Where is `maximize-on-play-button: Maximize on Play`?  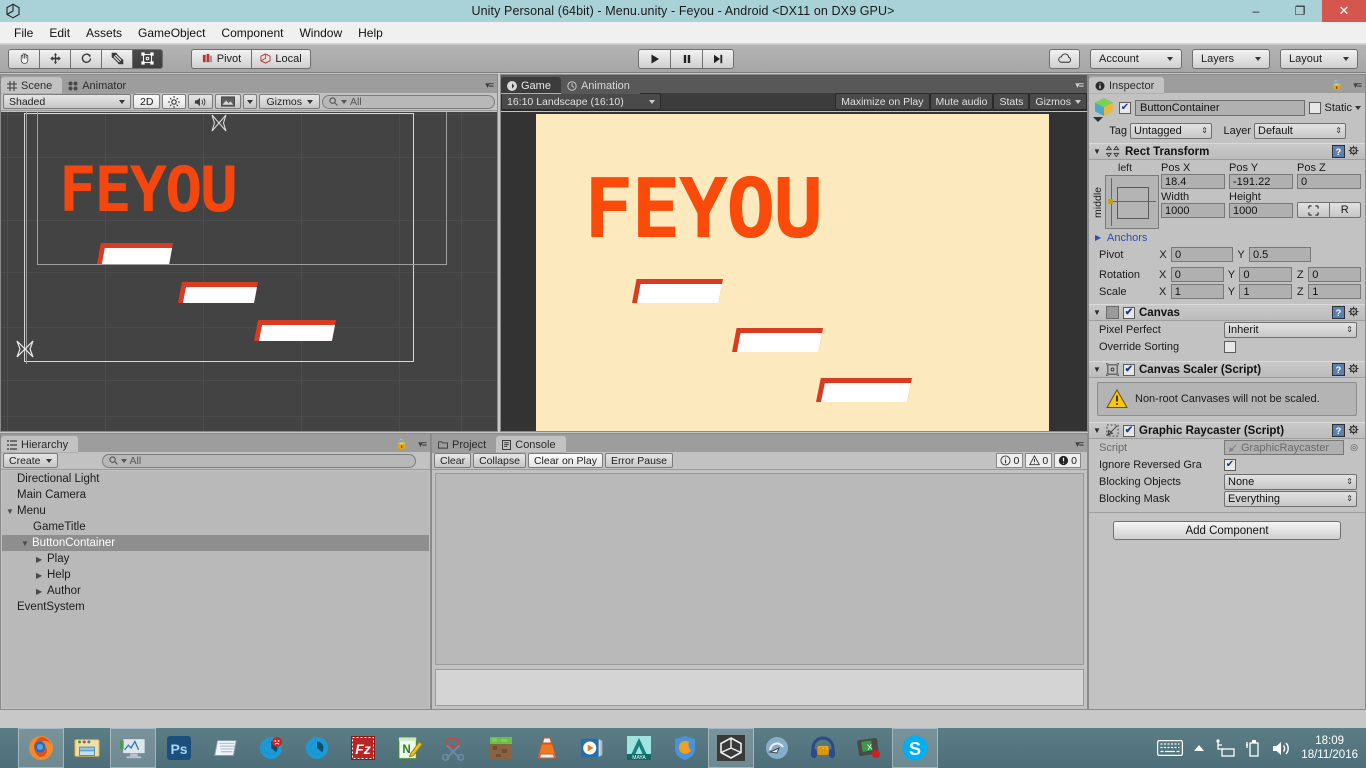 maximize-on-play-button: Maximize on Play is located at coordinates (882, 101).